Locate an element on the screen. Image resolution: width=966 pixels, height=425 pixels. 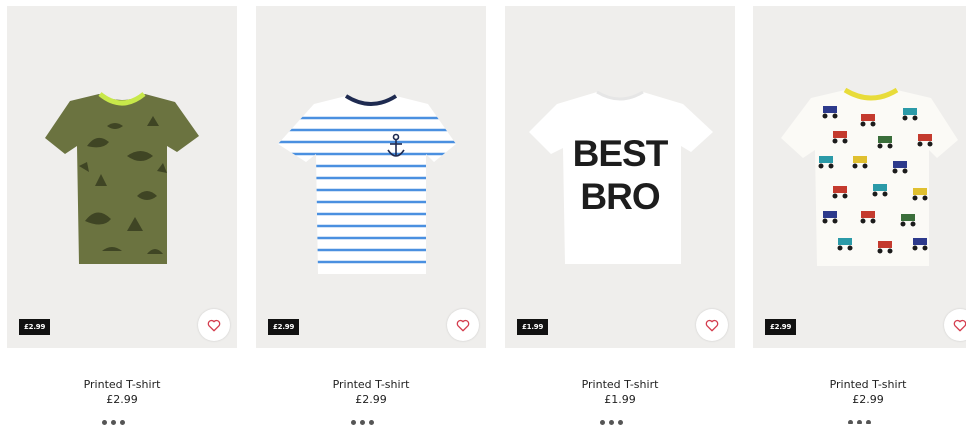
svg-text: BRO is located at coordinates (619, 196).